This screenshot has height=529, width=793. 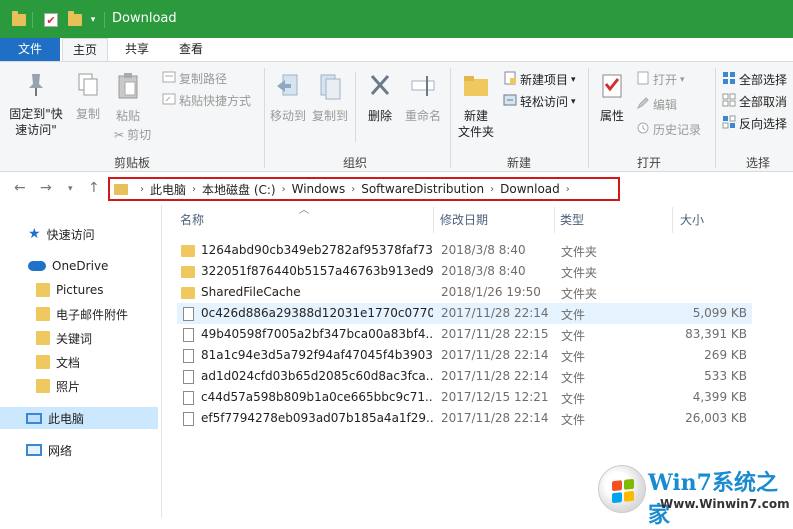 I want to click on tab-view: 查看, so click(x=191, y=50).